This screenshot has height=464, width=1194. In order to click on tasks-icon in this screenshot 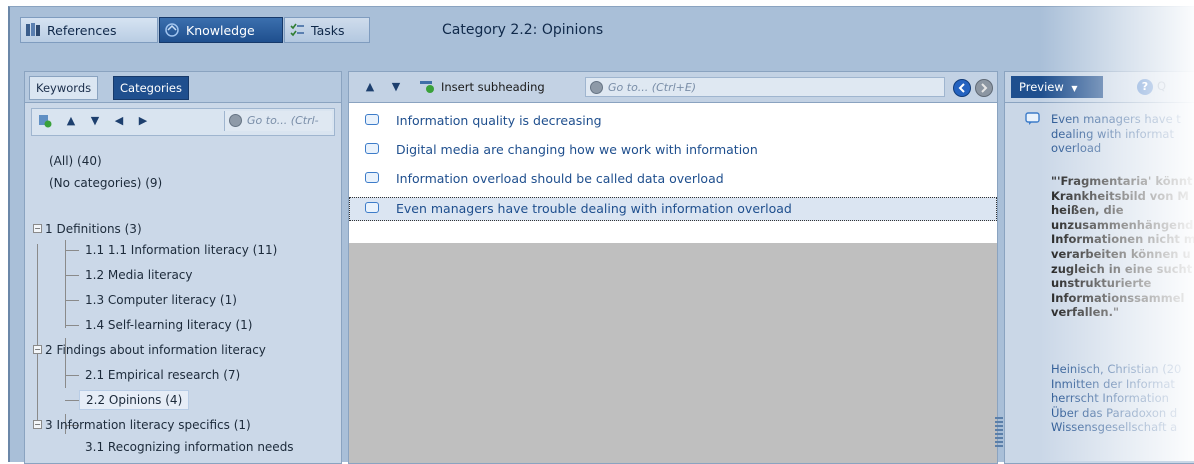, I will do `click(297, 29)`.